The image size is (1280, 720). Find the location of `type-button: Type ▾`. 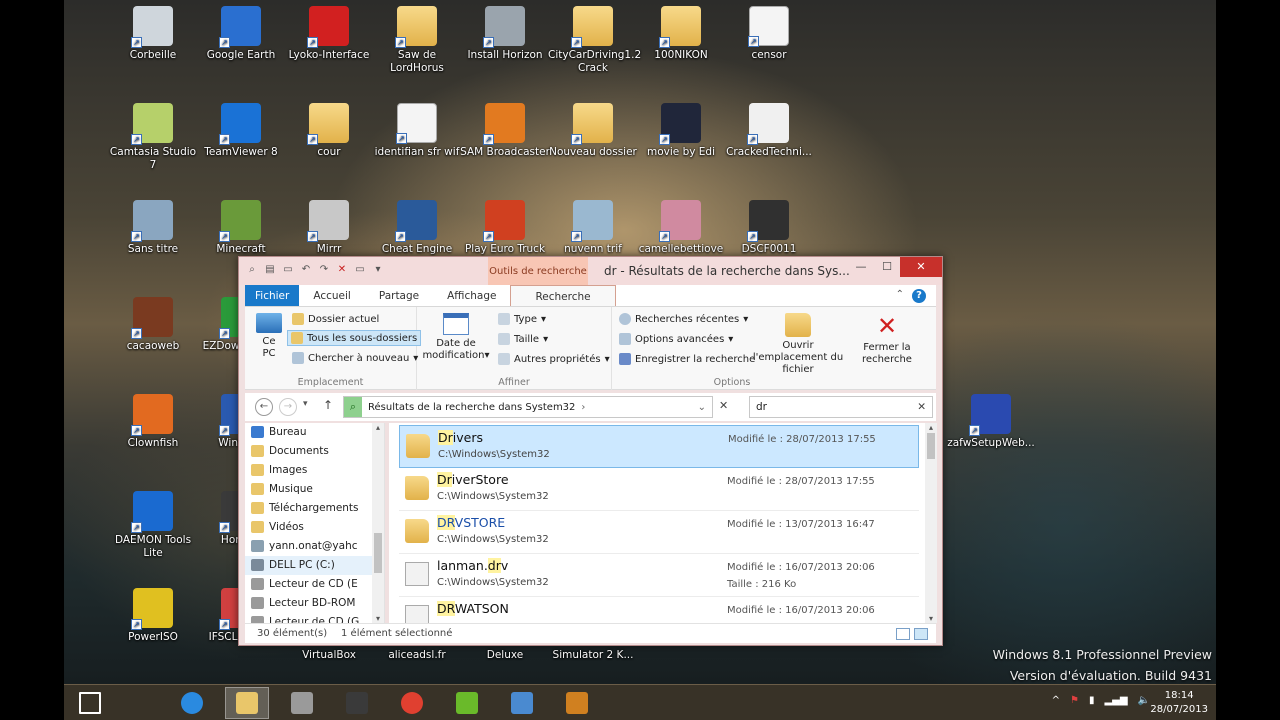

type-button: Type ▾ is located at coordinates (522, 319).